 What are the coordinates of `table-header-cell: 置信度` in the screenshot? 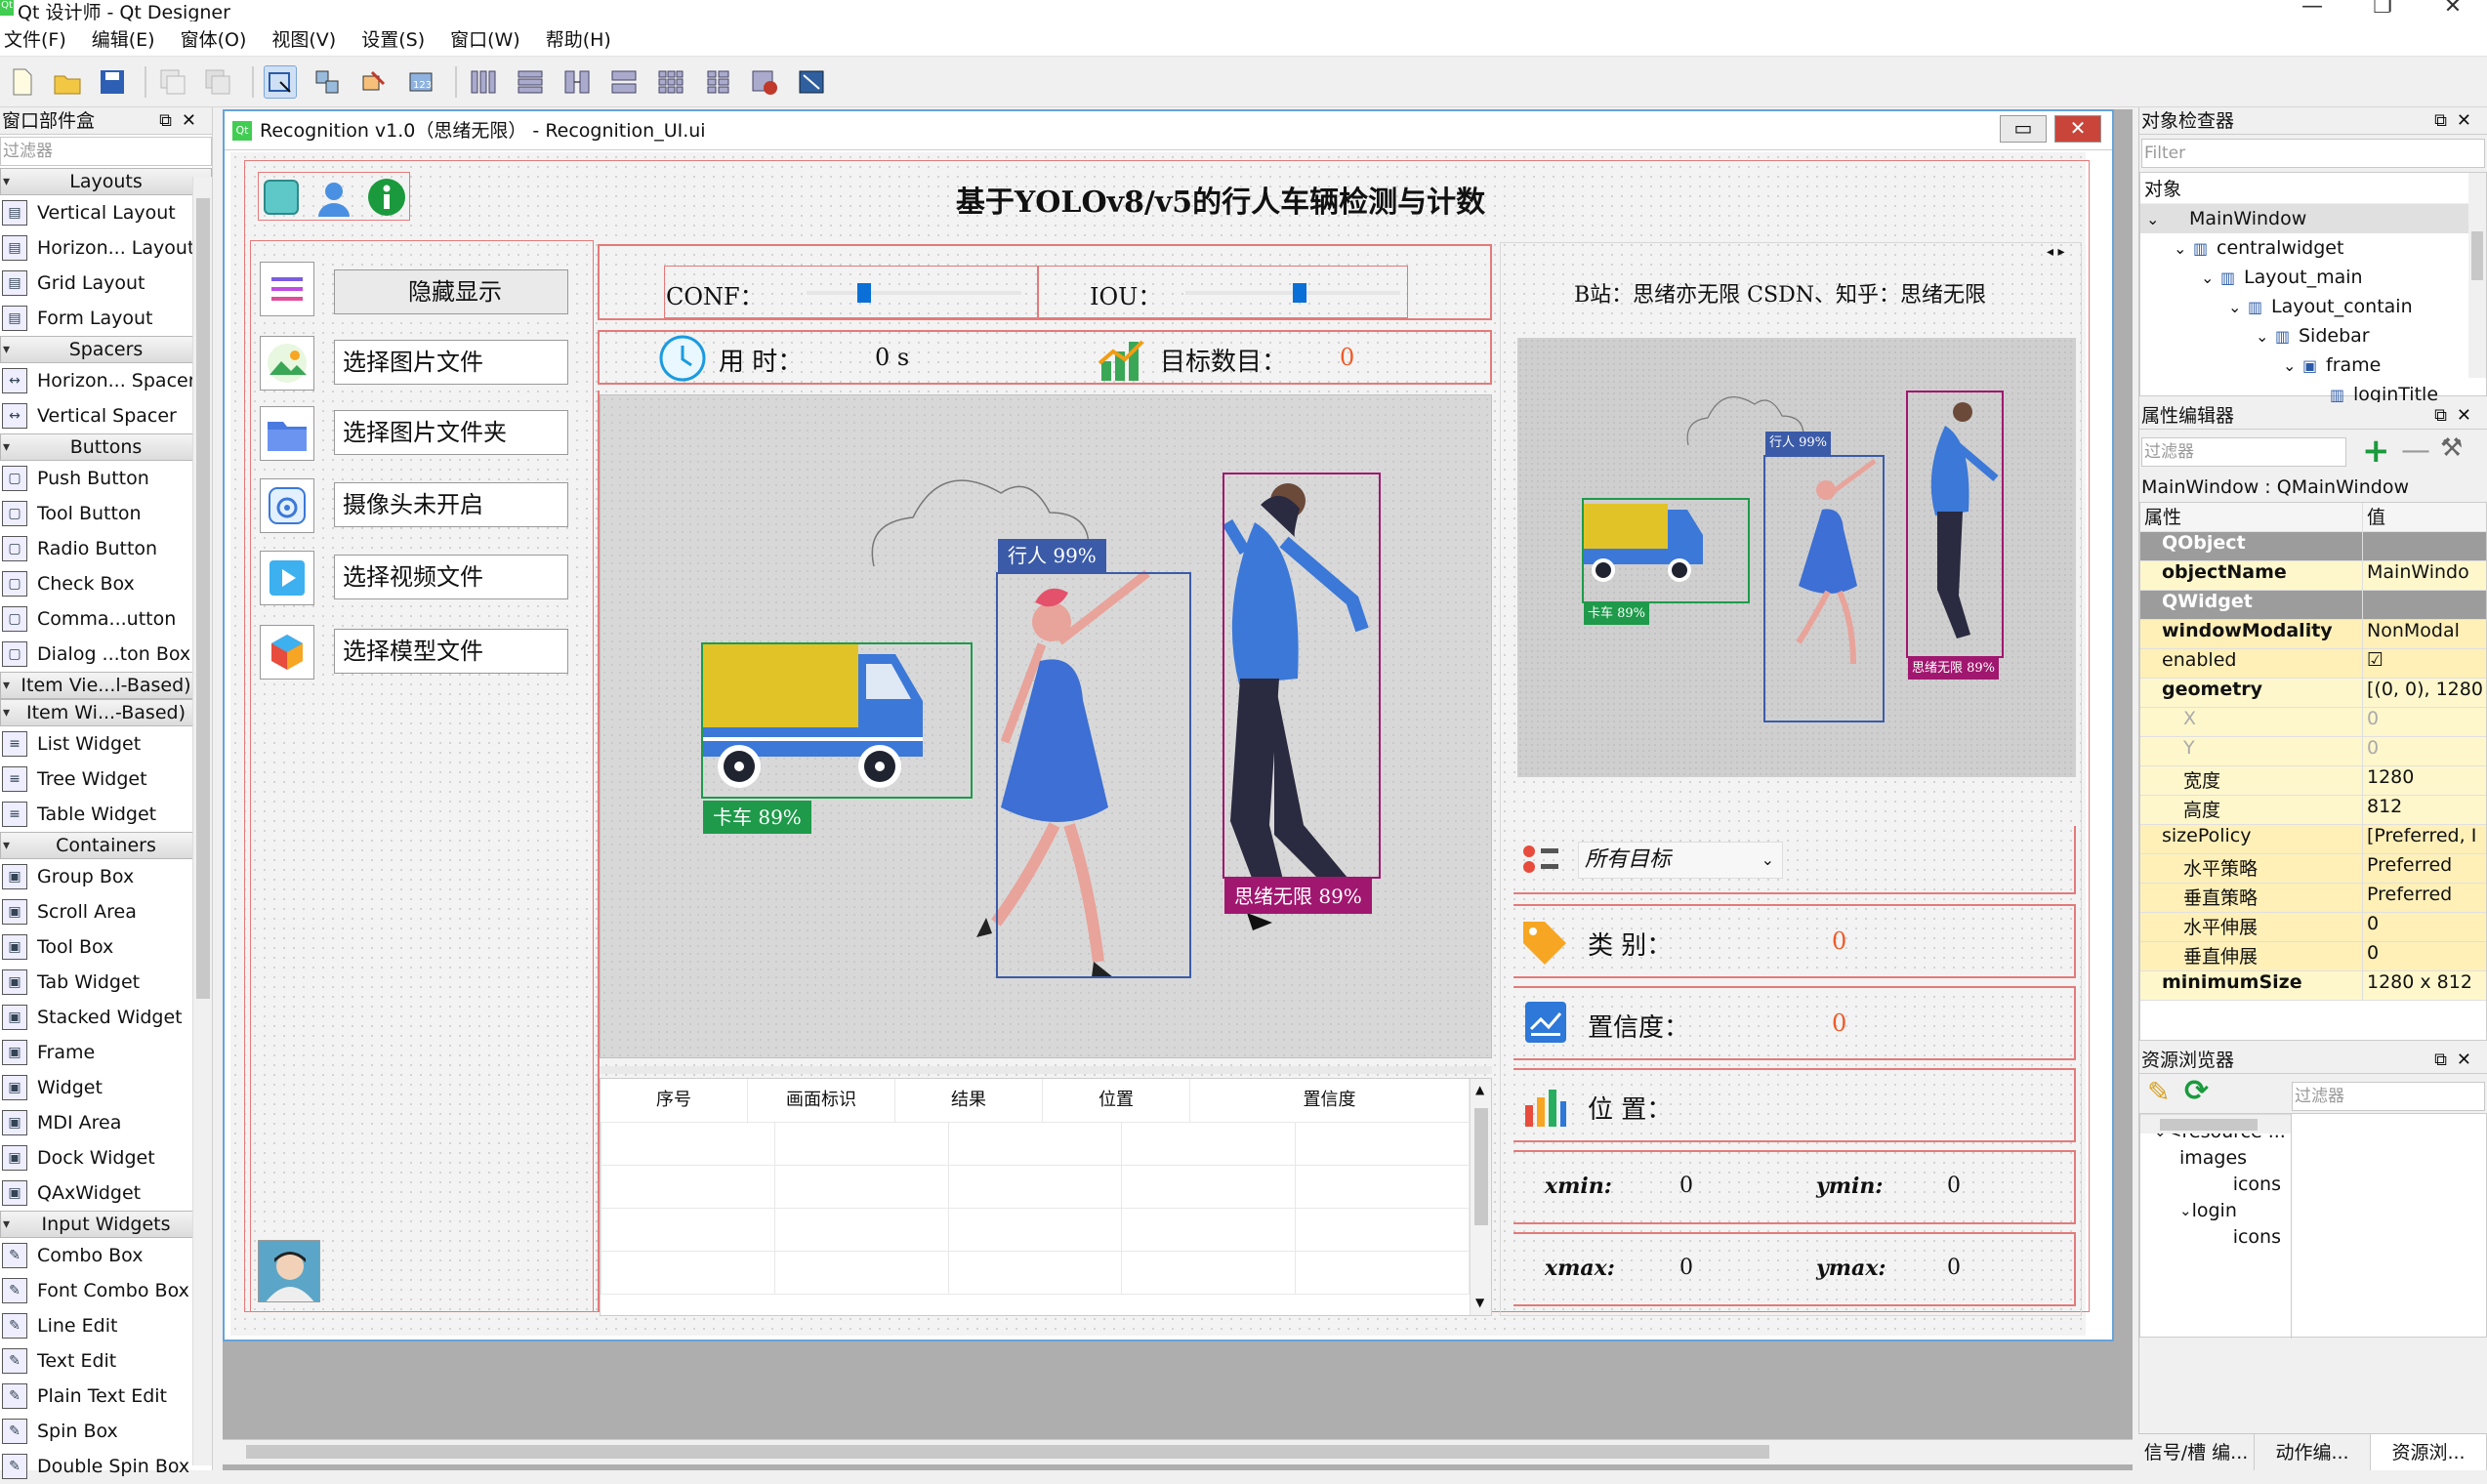 It's located at (1330, 1101).